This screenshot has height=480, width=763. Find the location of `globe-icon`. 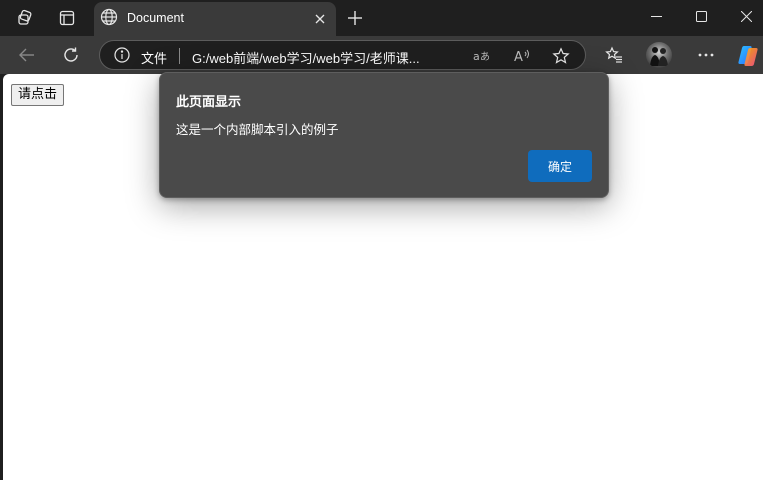

globe-icon is located at coordinates (109, 19).